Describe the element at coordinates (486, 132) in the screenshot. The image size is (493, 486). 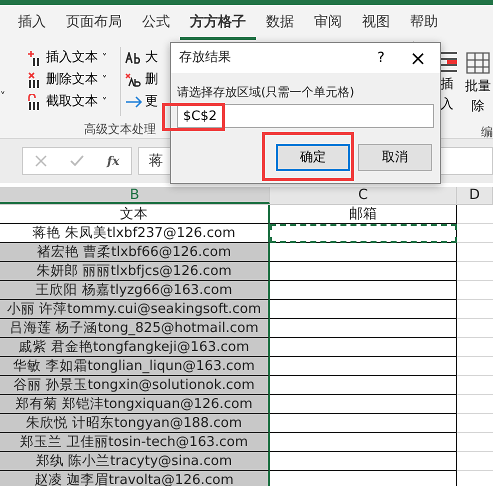
I see `group-label: 编` at that location.